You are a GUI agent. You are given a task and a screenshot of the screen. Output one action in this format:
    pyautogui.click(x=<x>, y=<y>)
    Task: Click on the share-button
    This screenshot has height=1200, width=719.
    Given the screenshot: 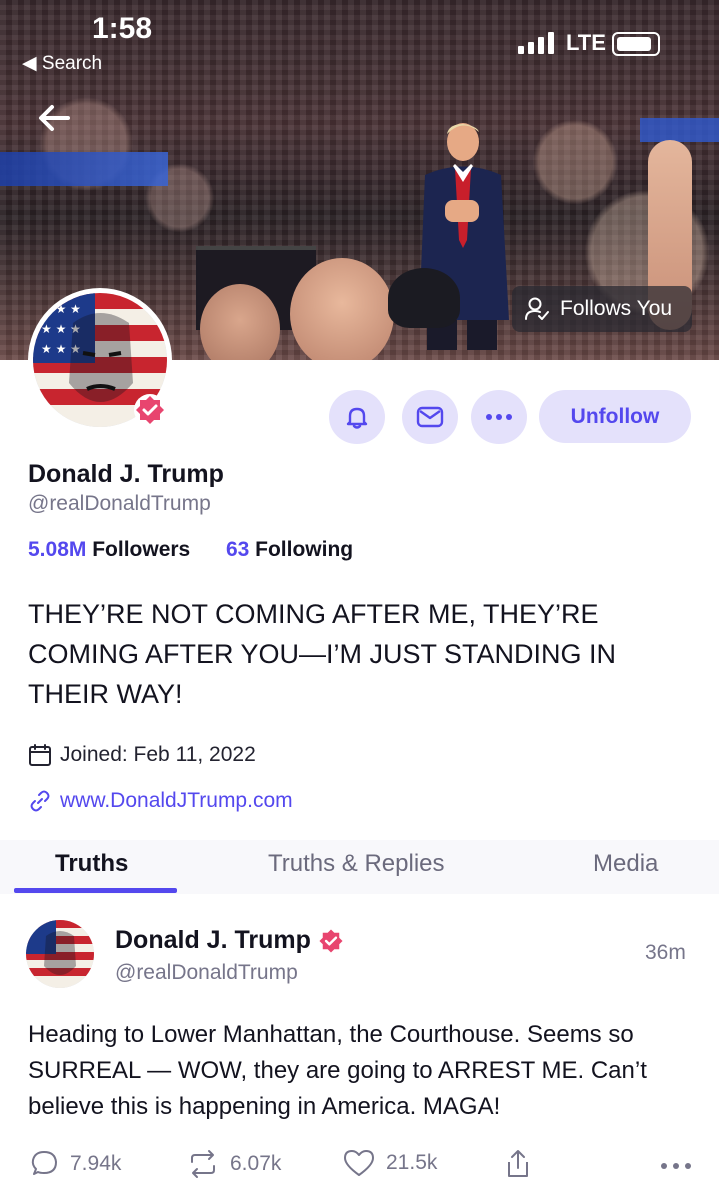 What is the action you would take?
    pyautogui.click(x=518, y=1164)
    